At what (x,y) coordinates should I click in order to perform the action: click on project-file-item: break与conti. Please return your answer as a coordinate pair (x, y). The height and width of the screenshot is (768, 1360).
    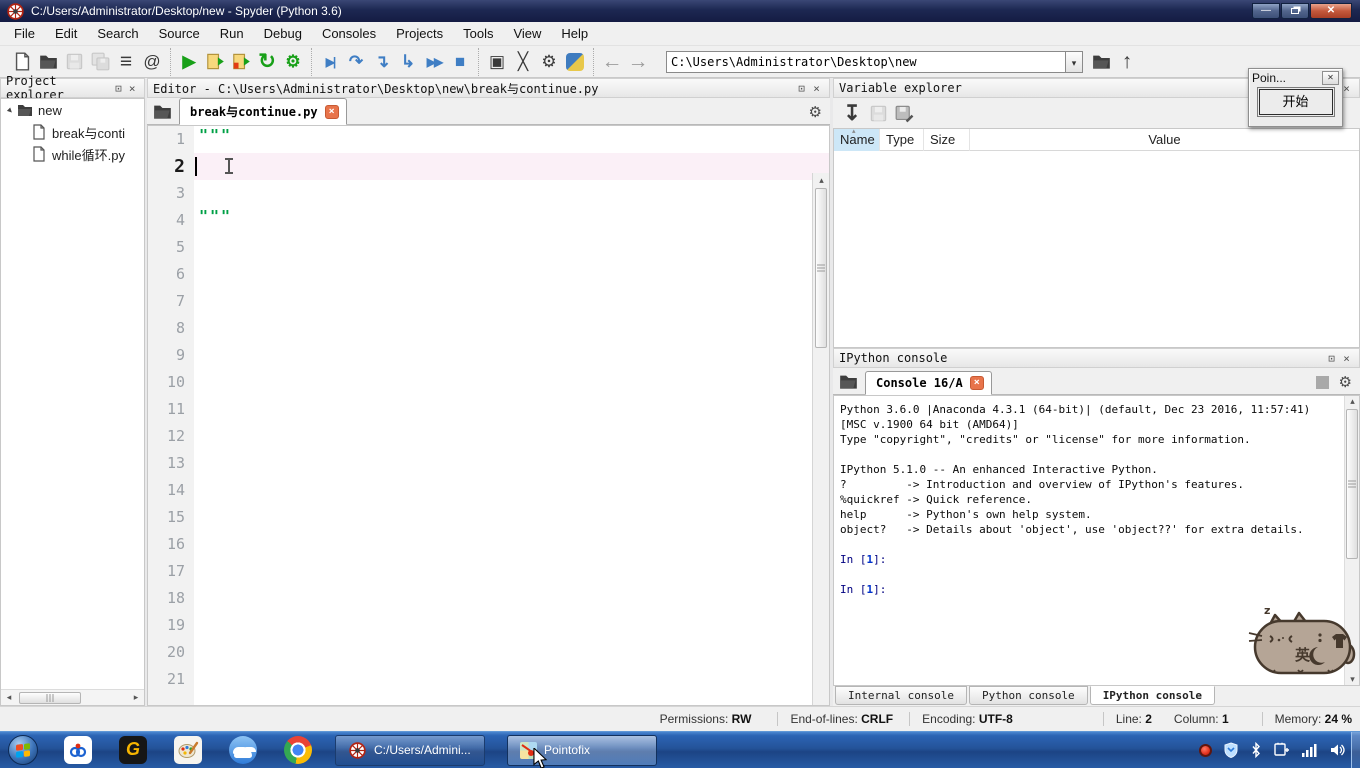
    Looking at the image, I should click on (72, 132).